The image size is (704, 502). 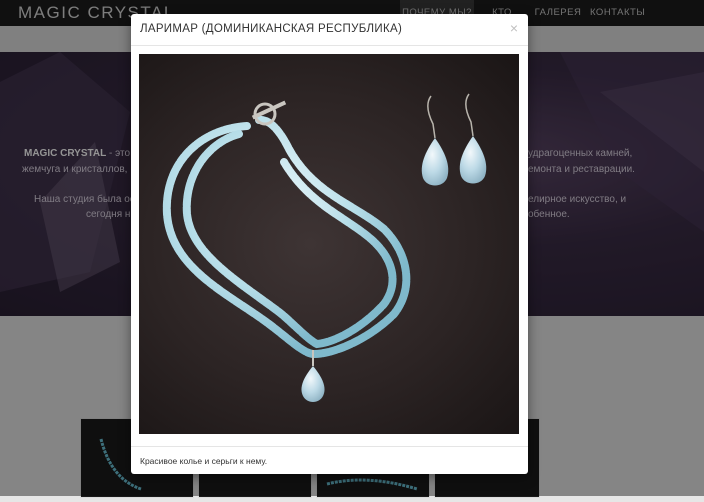 What do you see at coordinates (271, 29) in the screenshot?
I see `modal-title: ЛАРИМАР (ДОМИНИКАНСКАЯ РЕСПУБЛИКА)` at bounding box center [271, 29].